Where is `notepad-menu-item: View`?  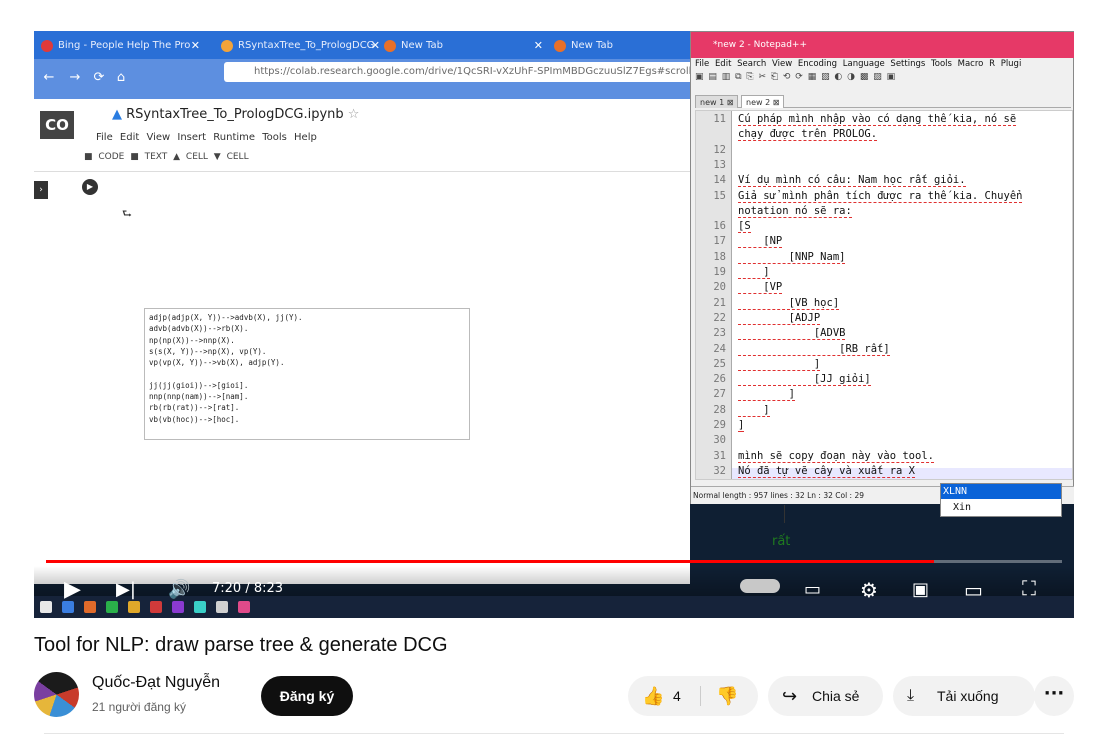 notepad-menu-item: View is located at coordinates (785, 64).